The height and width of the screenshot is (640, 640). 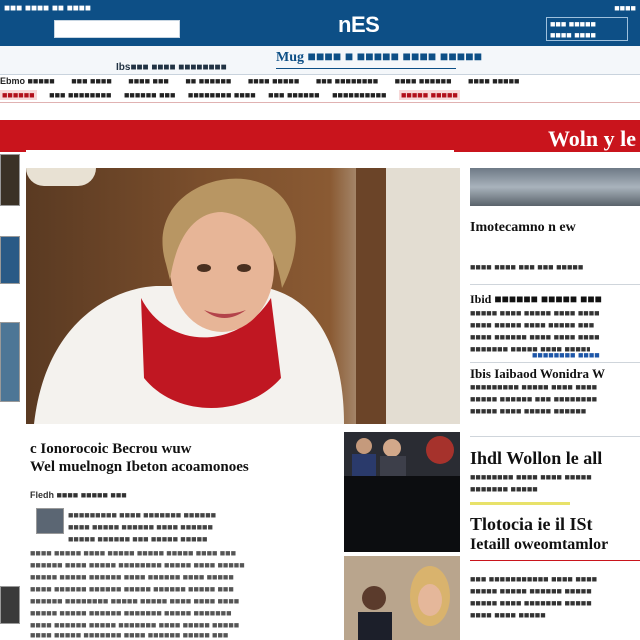 What do you see at coordinates (320, 137) in the screenshot?
I see `breaking-banner: Woln y le` at bounding box center [320, 137].